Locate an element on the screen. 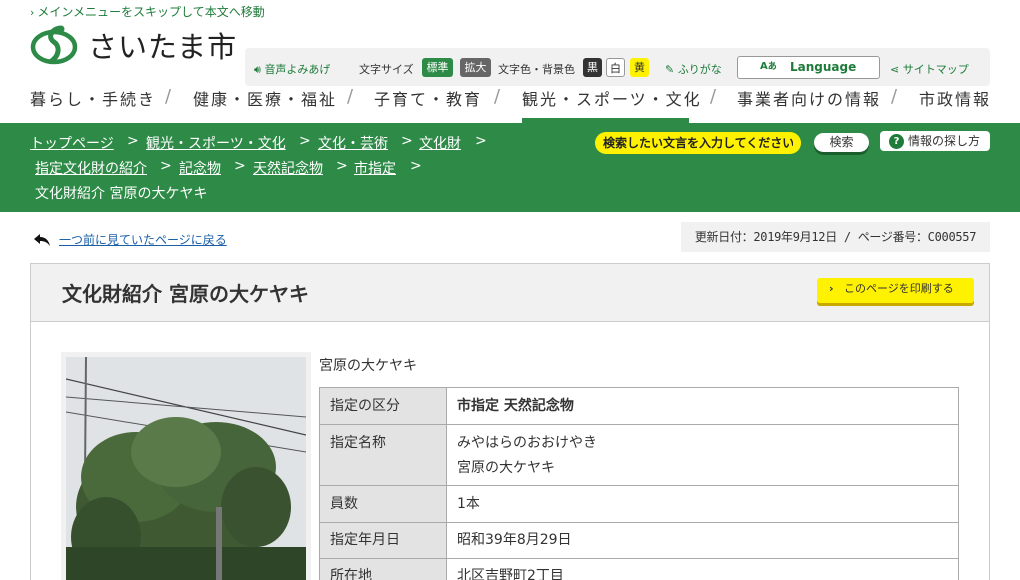  row-value: 昭和39年8月29日 is located at coordinates (702, 540).